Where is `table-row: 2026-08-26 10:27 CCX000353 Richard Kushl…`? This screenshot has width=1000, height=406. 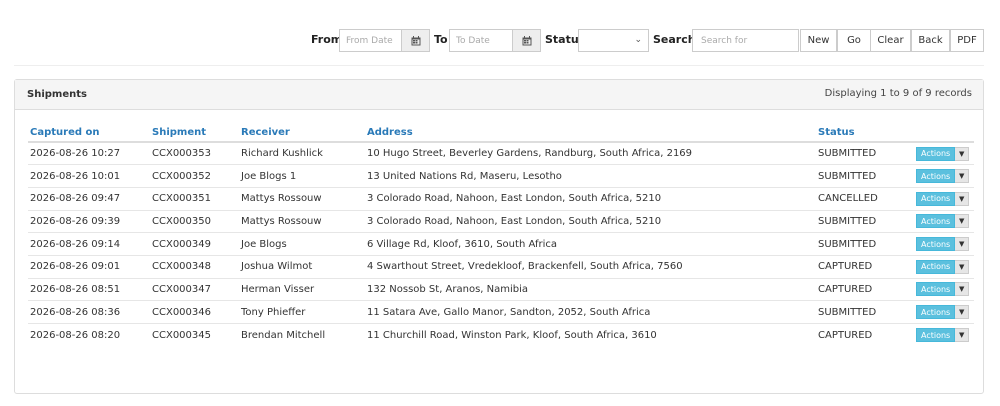
table-row: 2026-08-26 10:27 CCX000353 Richard Kushl… is located at coordinates (501, 153).